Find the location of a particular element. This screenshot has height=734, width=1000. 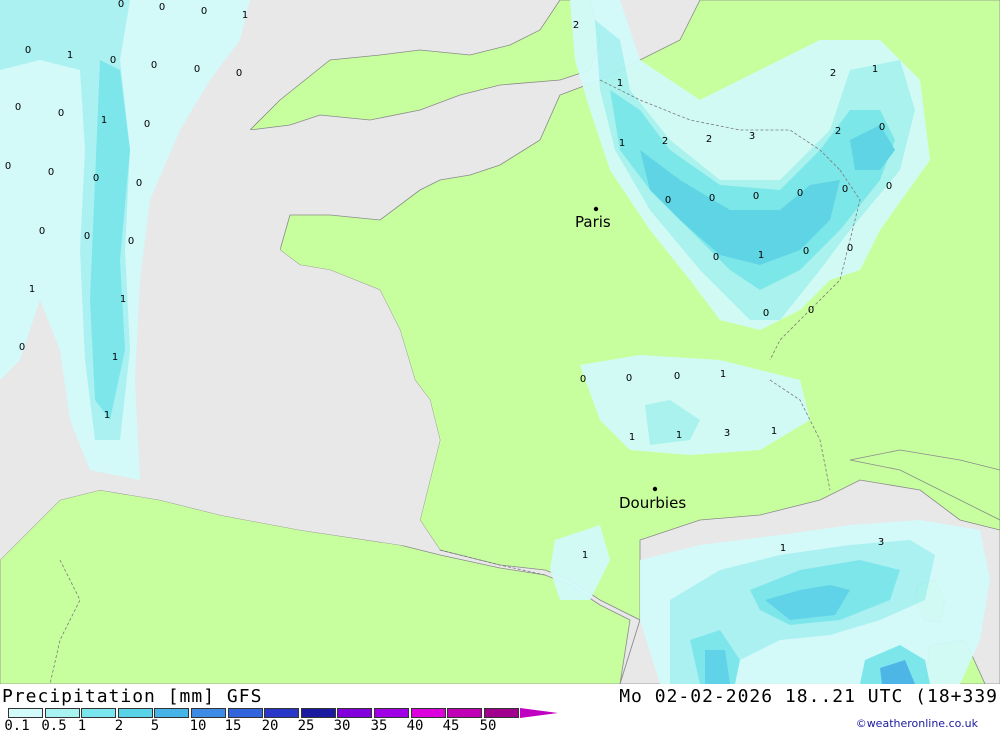

legend-label: 25 is located at coordinates (306, 726).